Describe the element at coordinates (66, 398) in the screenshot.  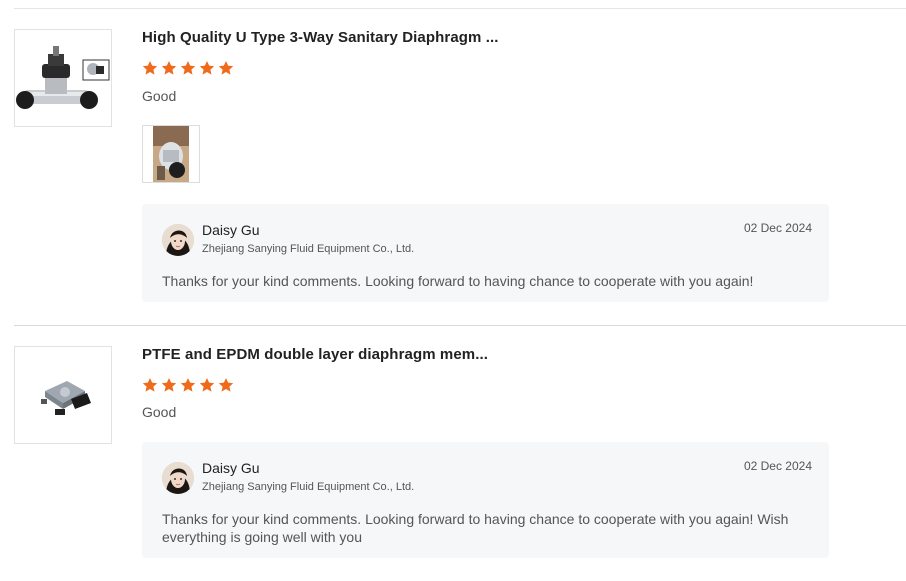
I see `diaphragm-image` at that location.